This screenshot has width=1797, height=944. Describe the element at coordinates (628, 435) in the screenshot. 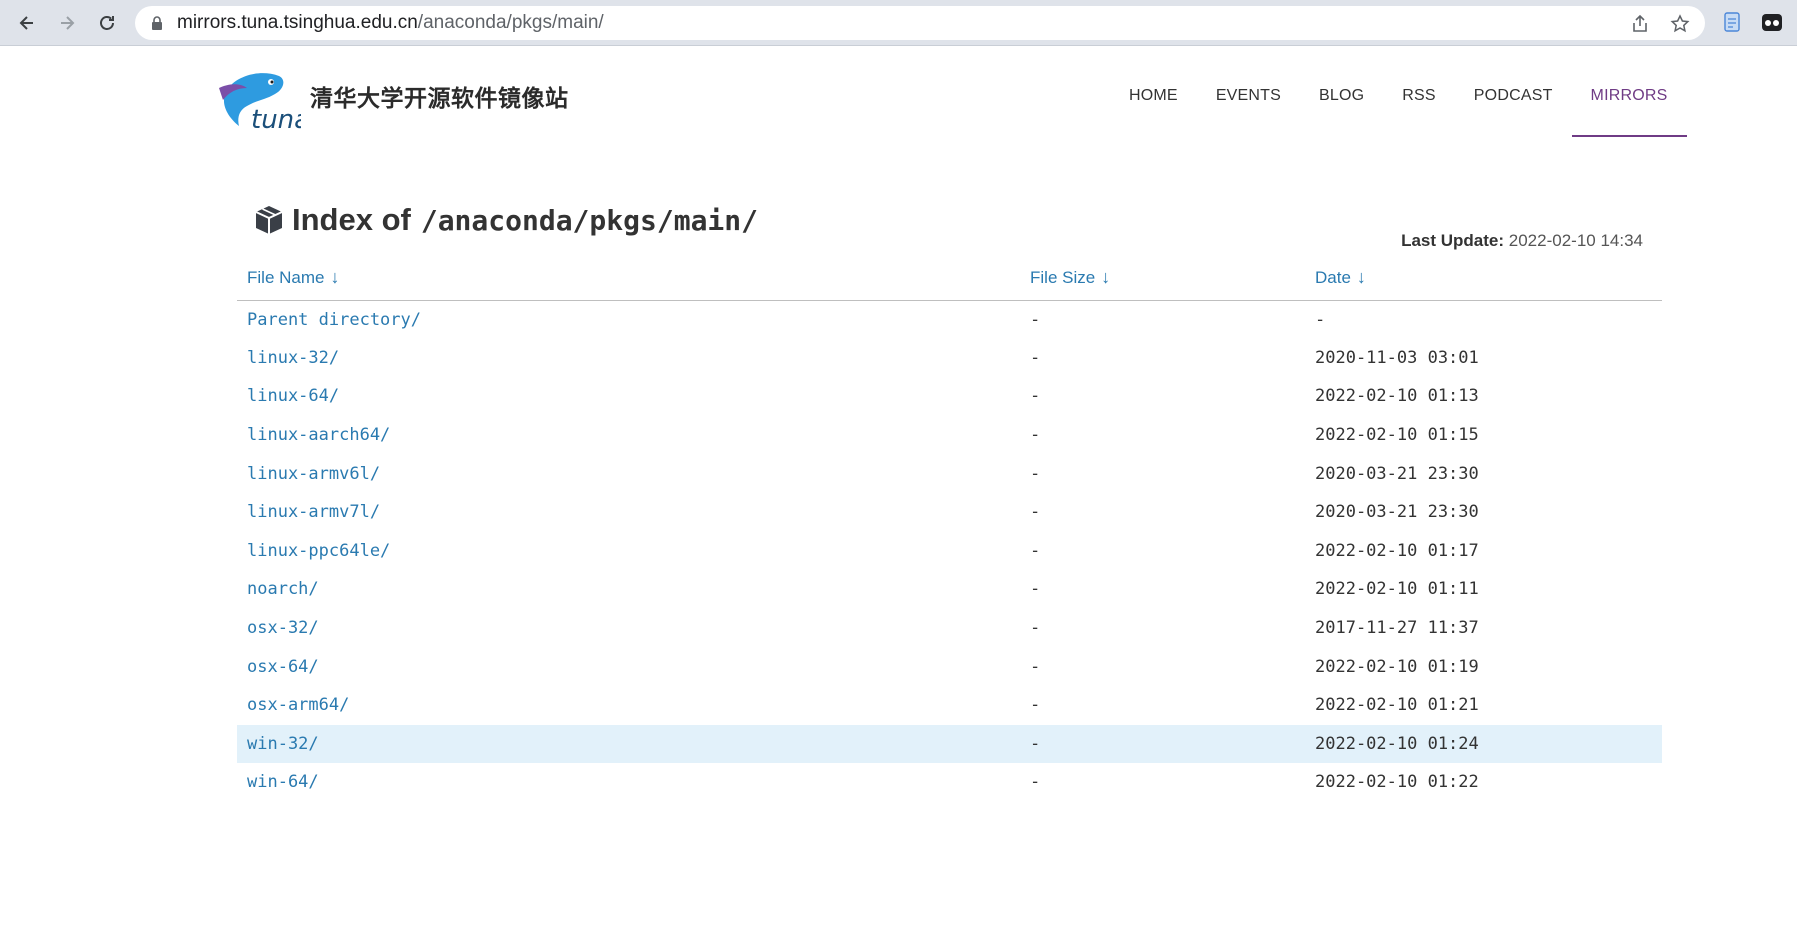

I see `file-name-link: linux-aarch64/` at that location.